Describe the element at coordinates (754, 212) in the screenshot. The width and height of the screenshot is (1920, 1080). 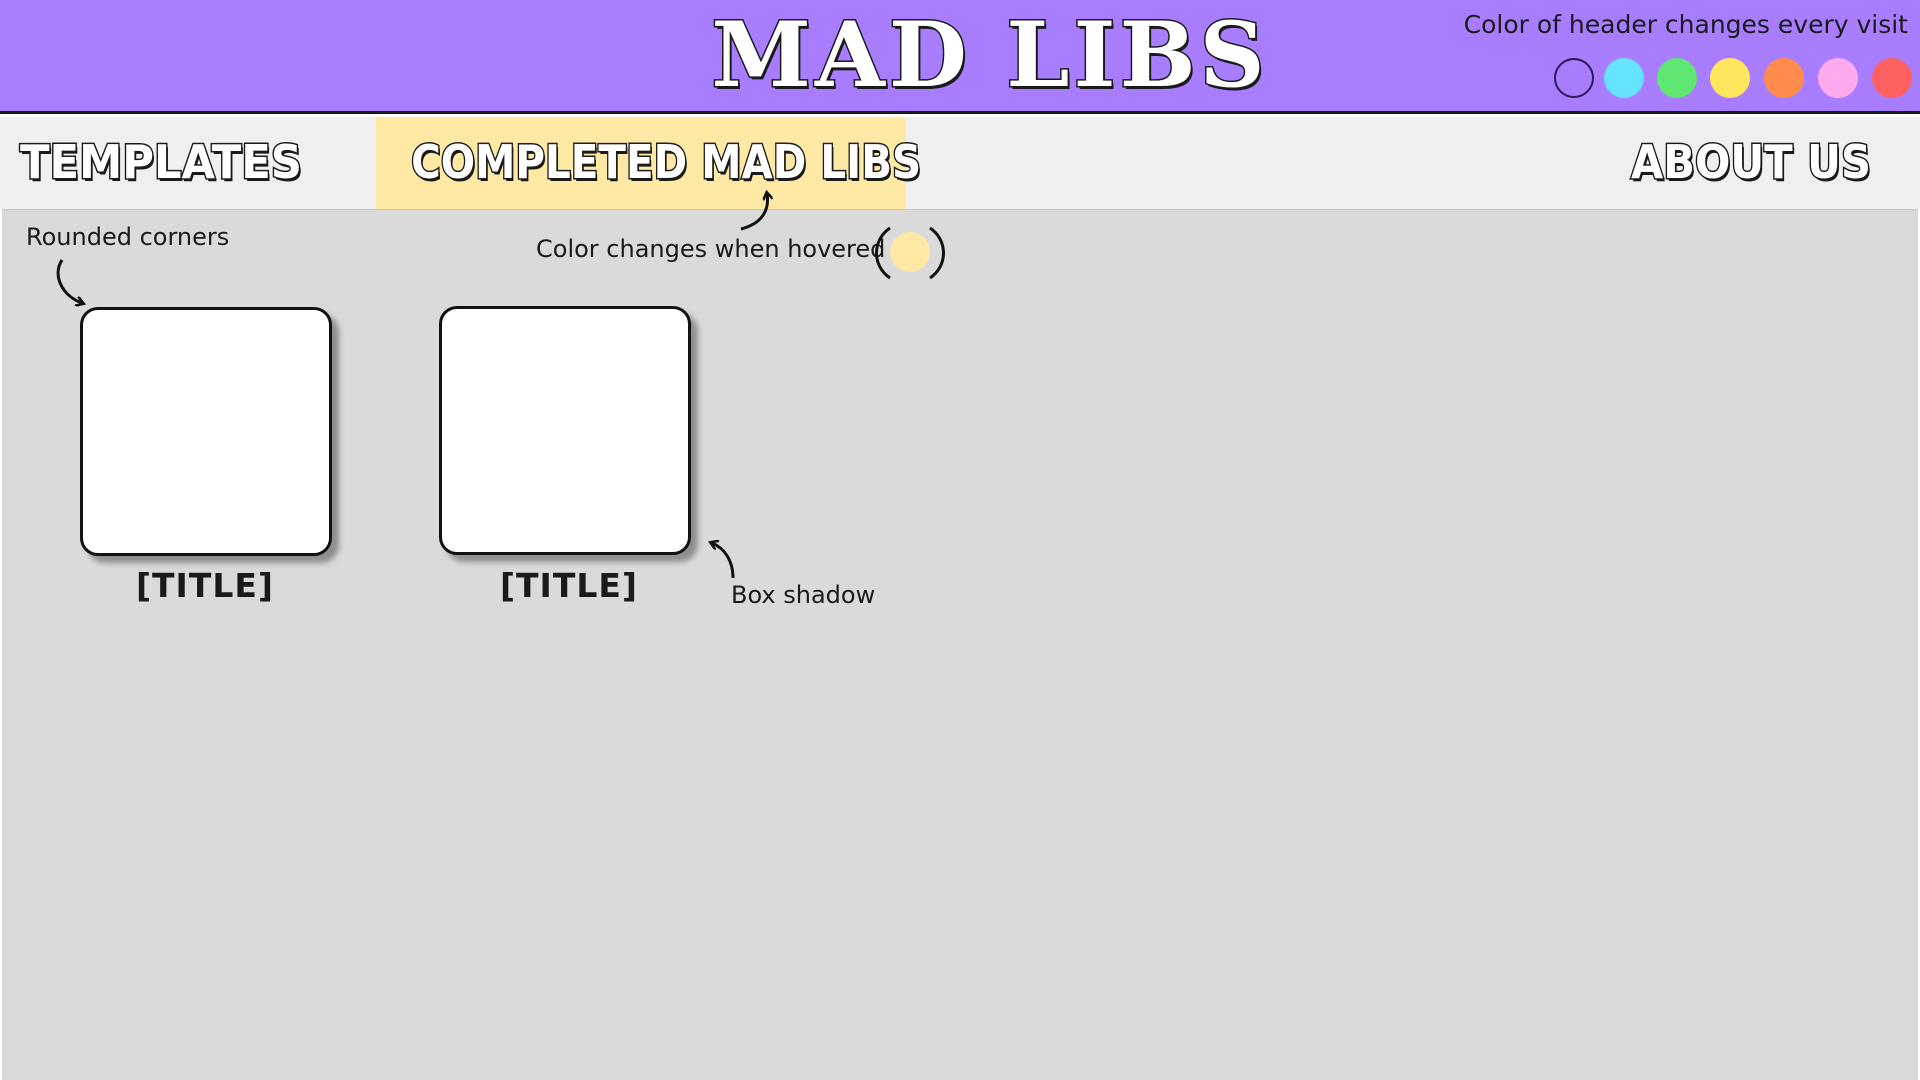
I see `arrow-to-nav` at that location.